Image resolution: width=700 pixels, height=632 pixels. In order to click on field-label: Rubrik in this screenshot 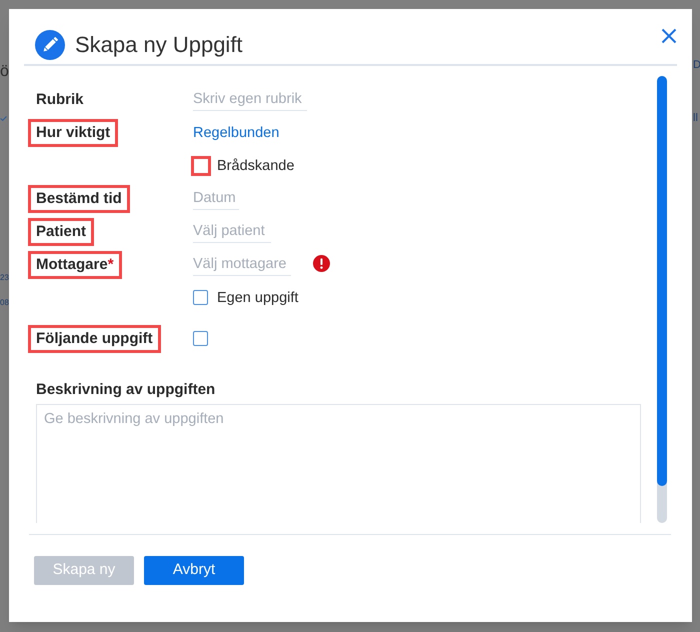, I will do `click(60, 100)`.